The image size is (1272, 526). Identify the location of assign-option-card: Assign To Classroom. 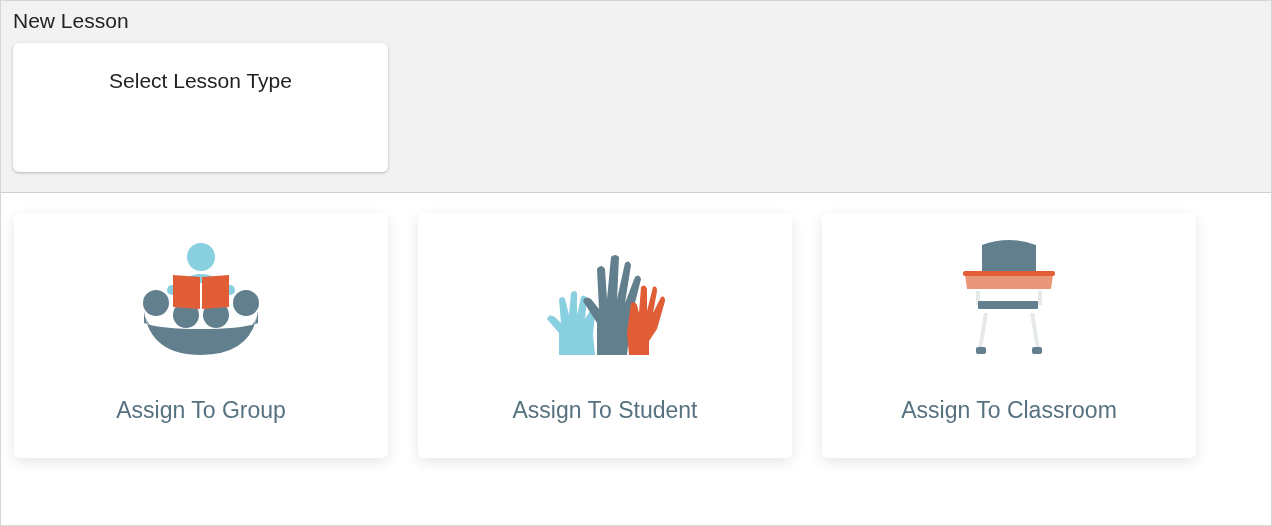
(1009, 335).